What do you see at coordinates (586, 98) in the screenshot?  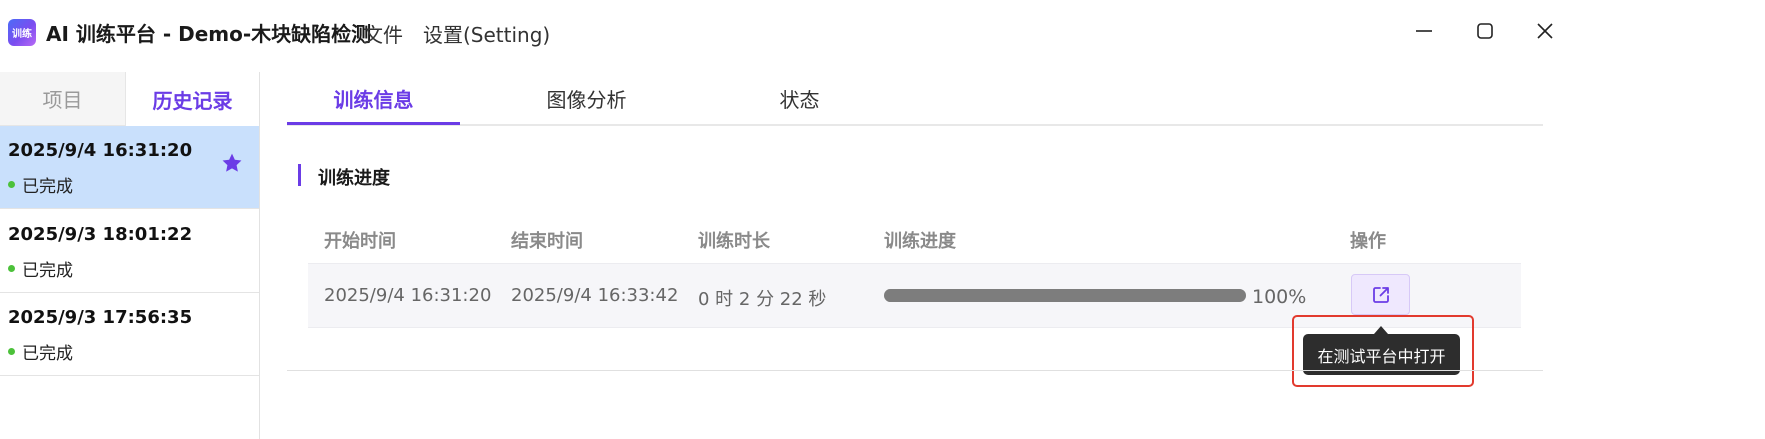 I see `tab-image-analysis: 图像分析` at bounding box center [586, 98].